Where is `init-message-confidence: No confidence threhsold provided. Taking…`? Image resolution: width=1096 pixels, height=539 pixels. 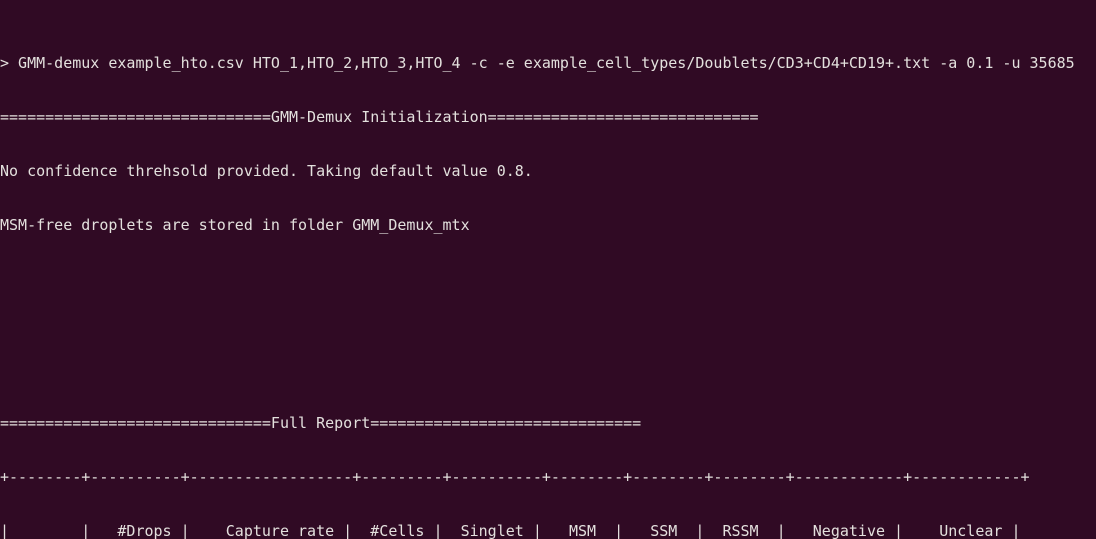
init-message-confidence: No confidence threhsold provided. Taking… is located at coordinates (266, 171).